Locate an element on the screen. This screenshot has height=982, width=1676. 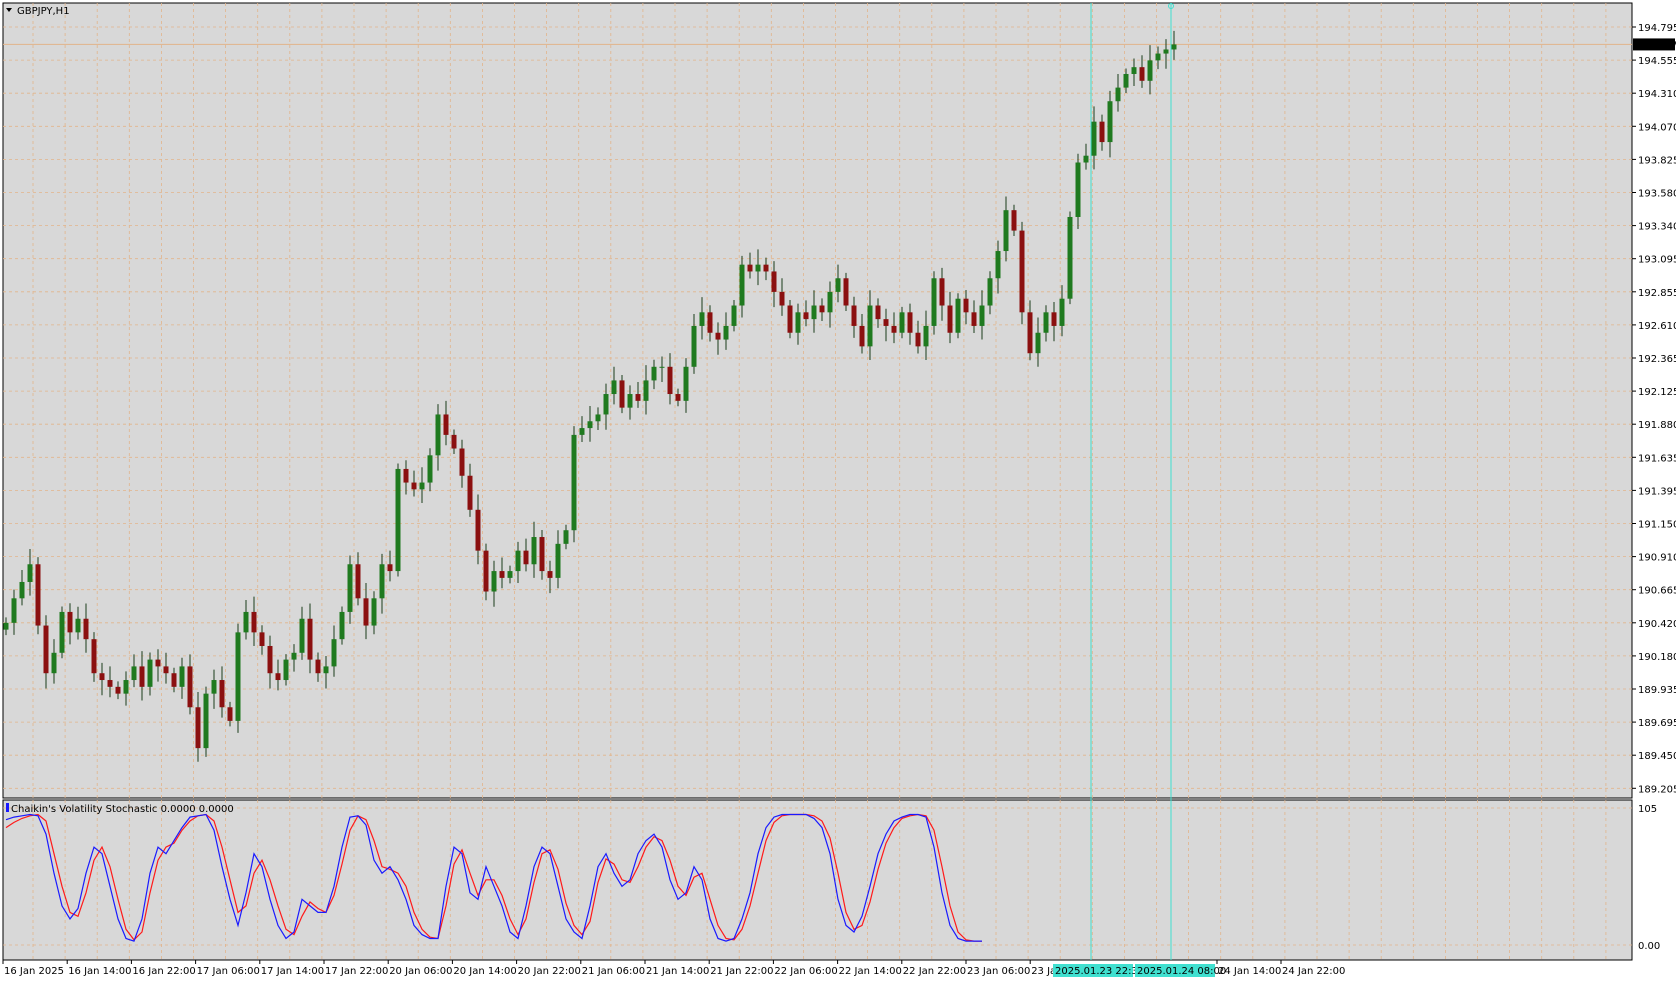
time-tick-label: 20 Jan 14:00 is located at coordinates (484, 971).